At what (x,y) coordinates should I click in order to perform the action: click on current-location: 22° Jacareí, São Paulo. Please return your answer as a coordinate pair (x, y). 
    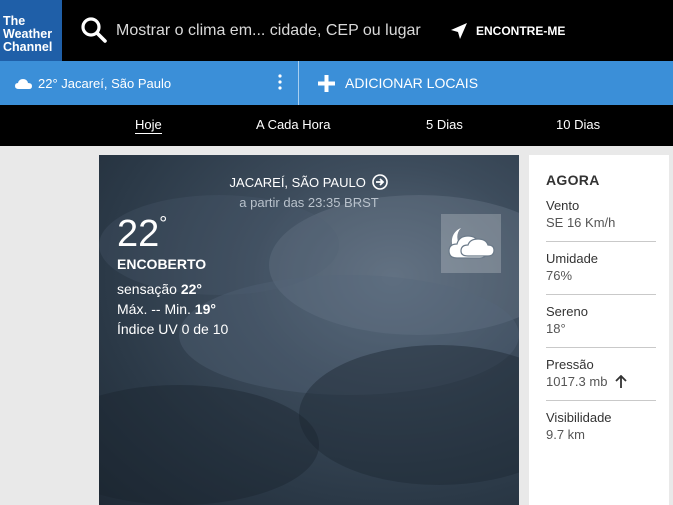
    Looking at the image, I should click on (149, 83).